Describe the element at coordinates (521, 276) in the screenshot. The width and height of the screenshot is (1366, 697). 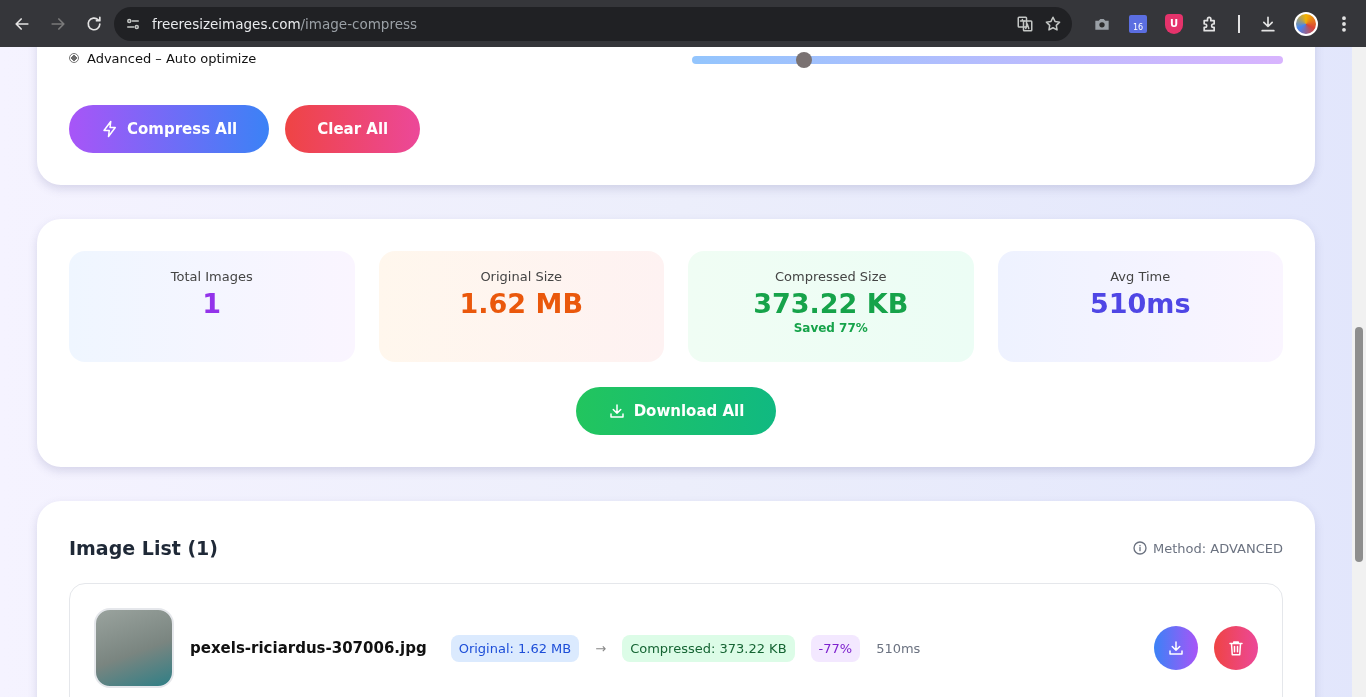
I see `stat-label: Original Size` at that location.